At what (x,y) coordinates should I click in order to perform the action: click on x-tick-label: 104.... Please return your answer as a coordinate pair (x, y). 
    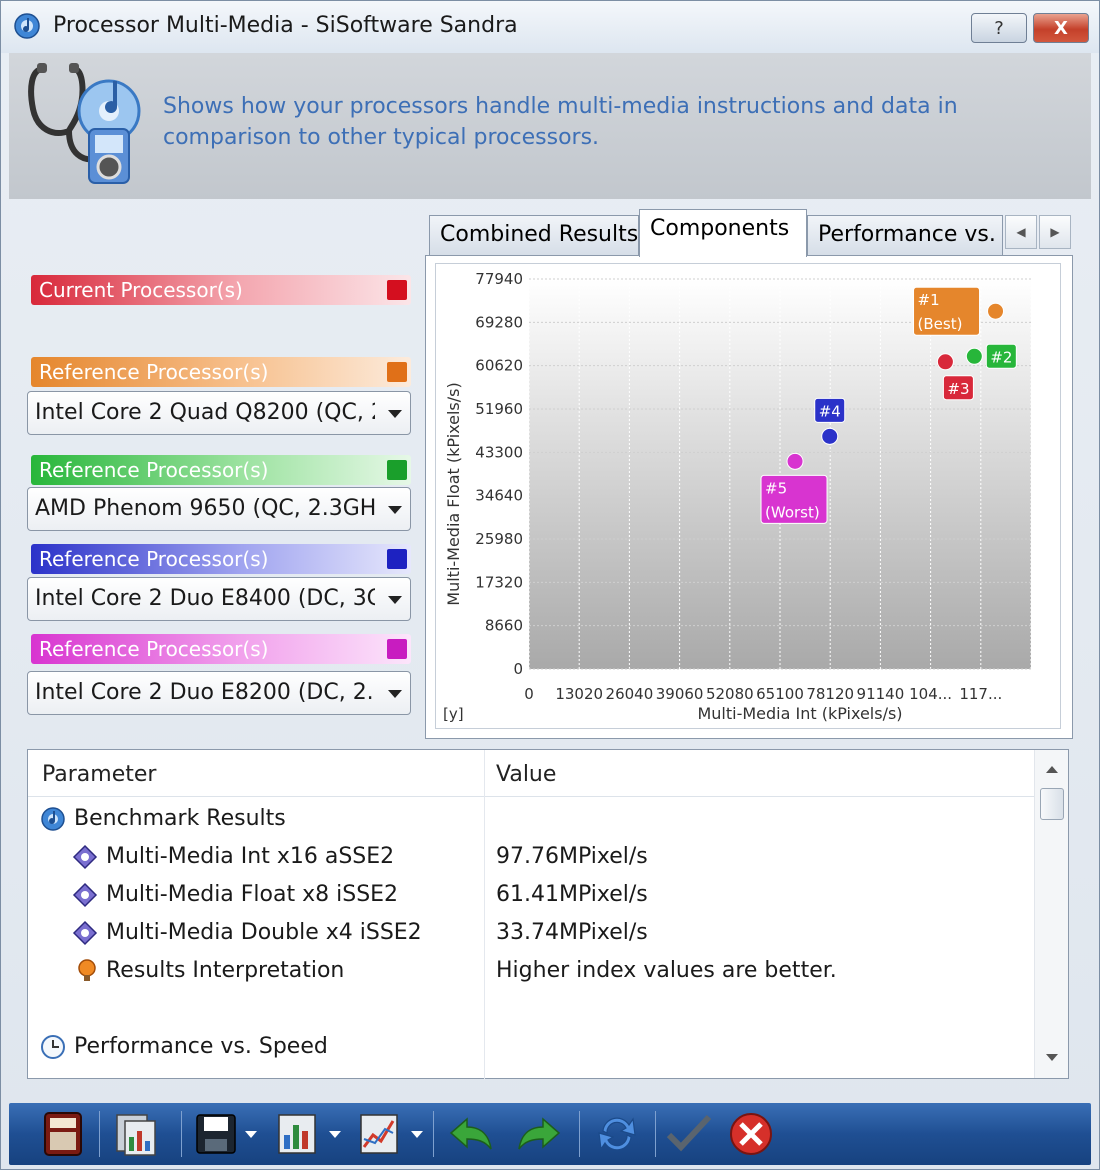
    Looking at the image, I should click on (930, 694).